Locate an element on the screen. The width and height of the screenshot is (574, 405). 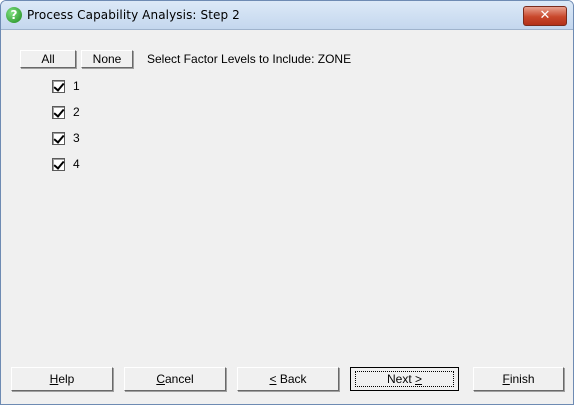
factor-level-item: 3 is located at coordinates (82, 143).